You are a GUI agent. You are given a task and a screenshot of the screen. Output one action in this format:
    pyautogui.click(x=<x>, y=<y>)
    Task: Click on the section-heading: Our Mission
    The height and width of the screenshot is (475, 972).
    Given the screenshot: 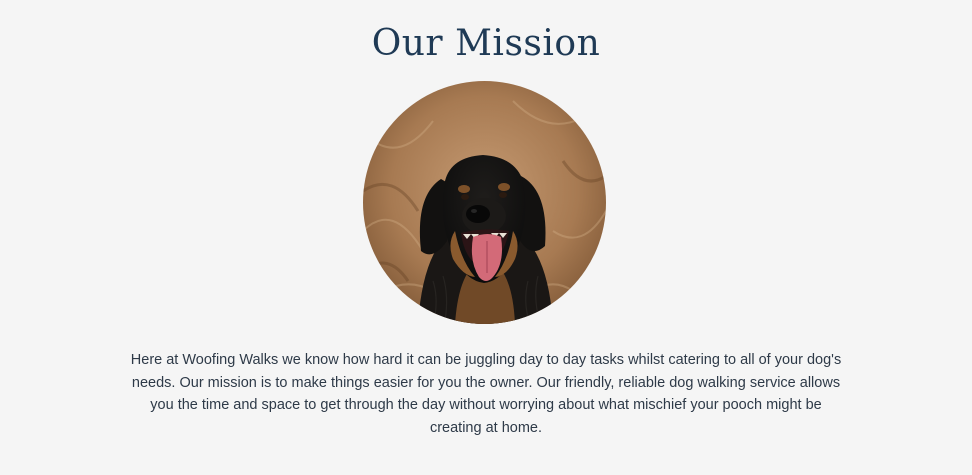 What is the action you would take?
    pyautogui.click(x=486, y=43)
    